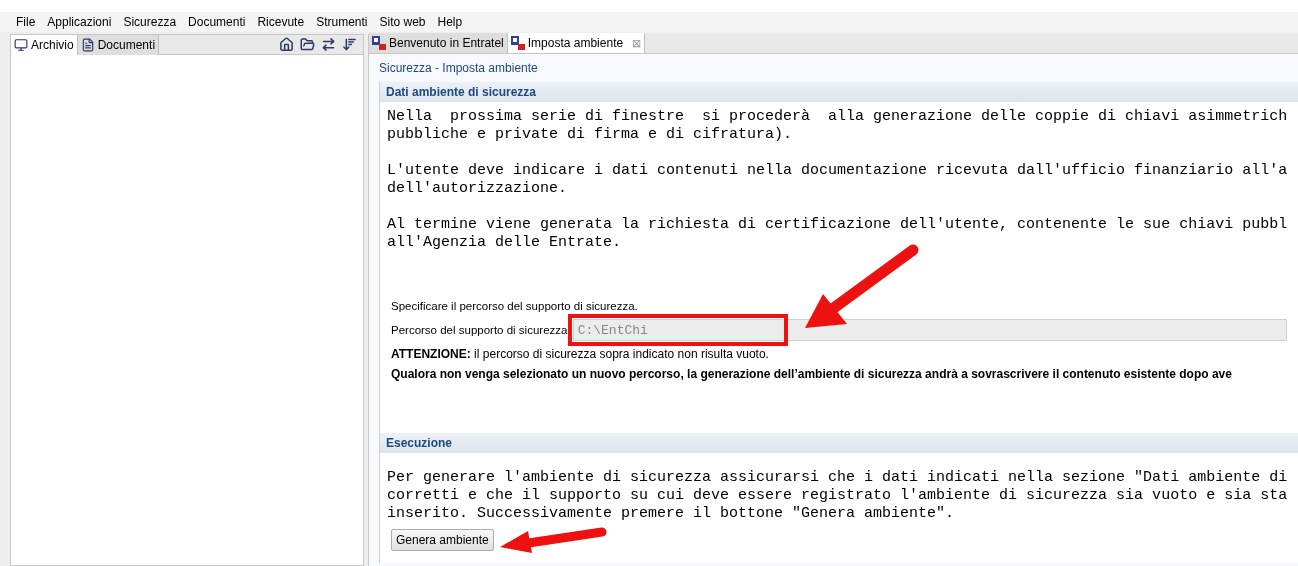  What do you see at coordinates (286, 44) in the screenshot?
I see `home-icon` at bounding box center [286, 44].